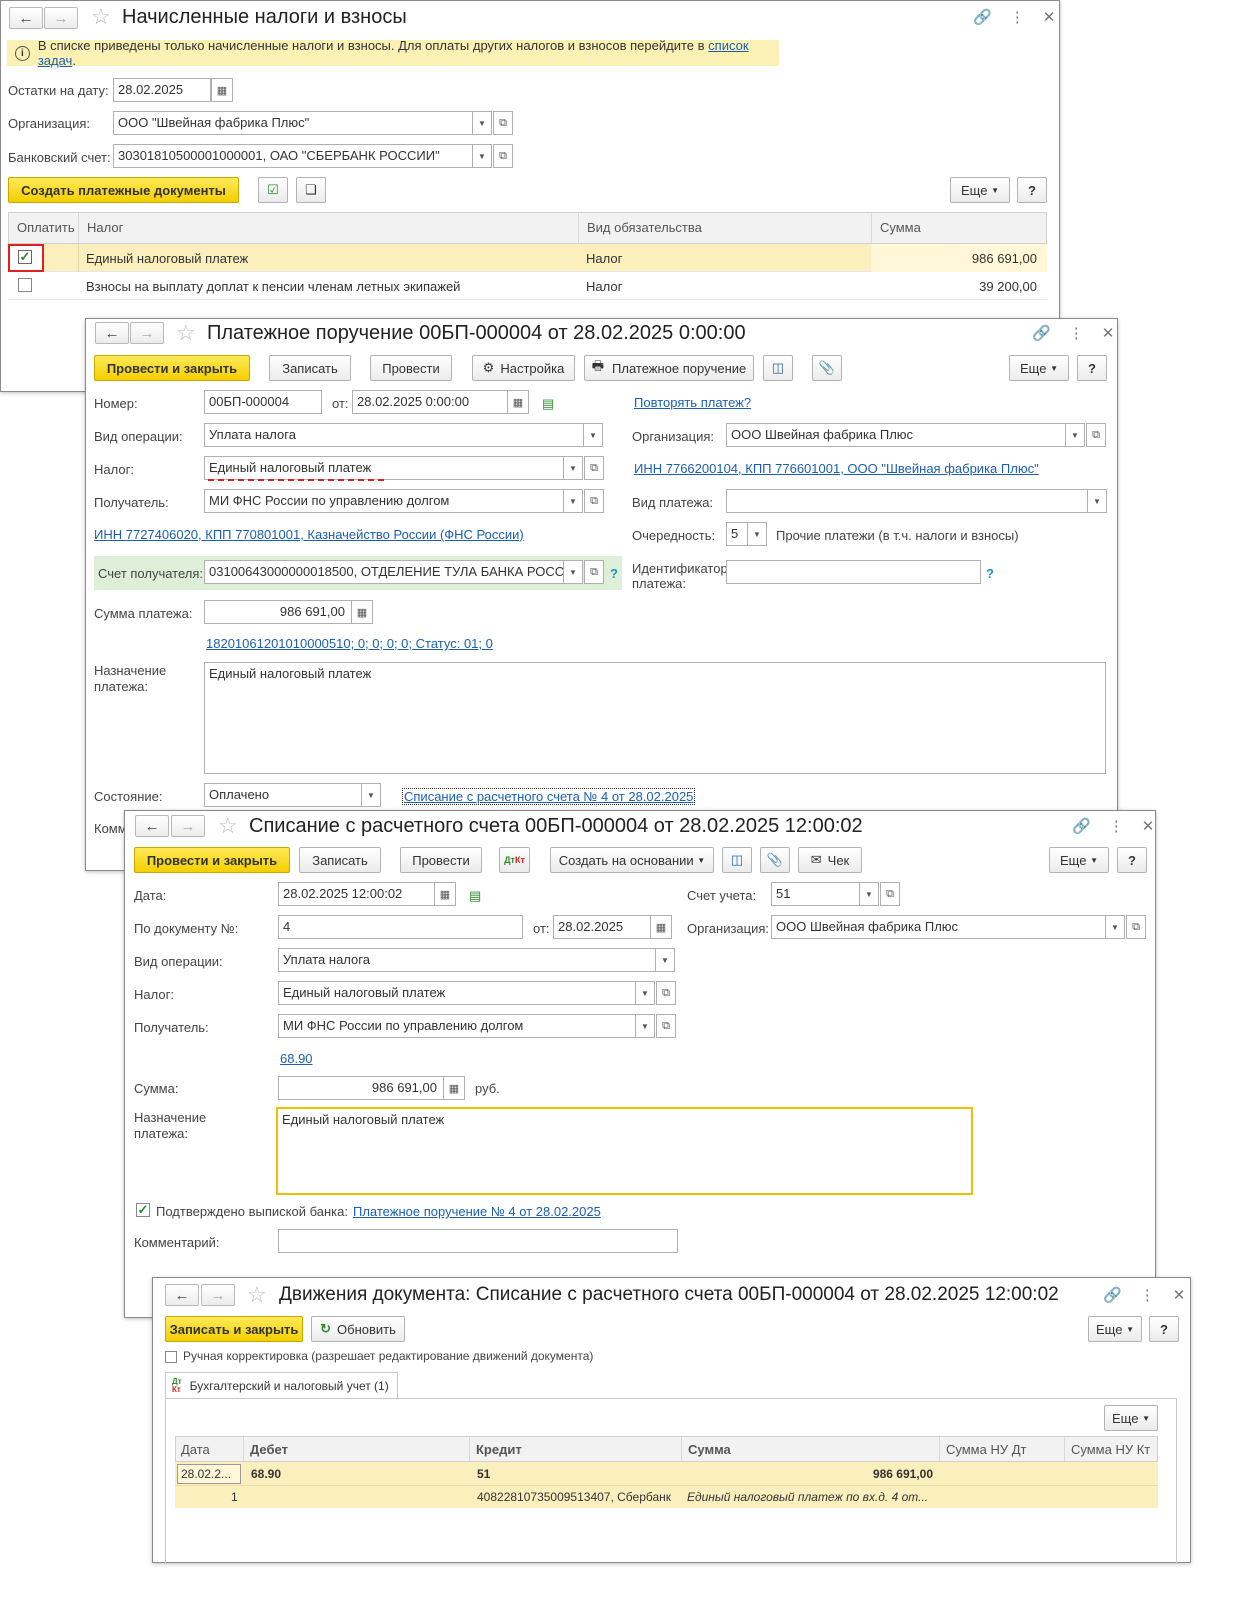  Describe the element at coordinates (384, 468) in the screenshot. I see `tax-input: Единый налоговый платеж` at that location.